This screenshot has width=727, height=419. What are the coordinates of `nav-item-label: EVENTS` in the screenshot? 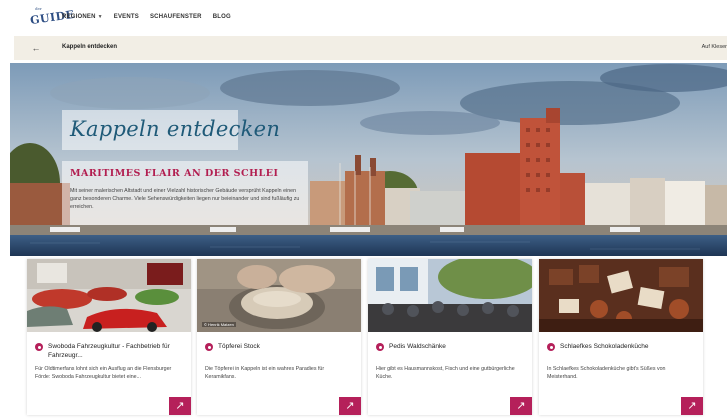 It's located at (126, 17).